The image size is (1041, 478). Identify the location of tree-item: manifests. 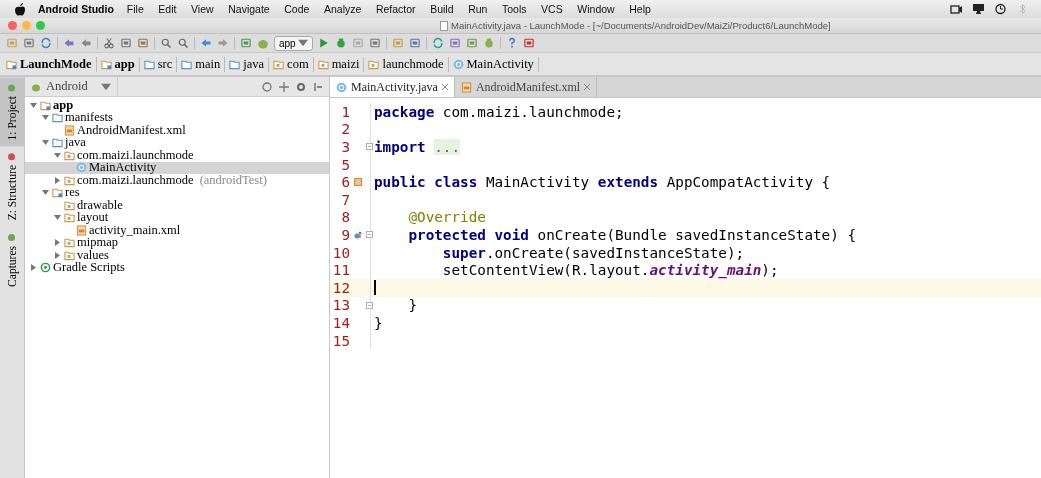
(177, 117).